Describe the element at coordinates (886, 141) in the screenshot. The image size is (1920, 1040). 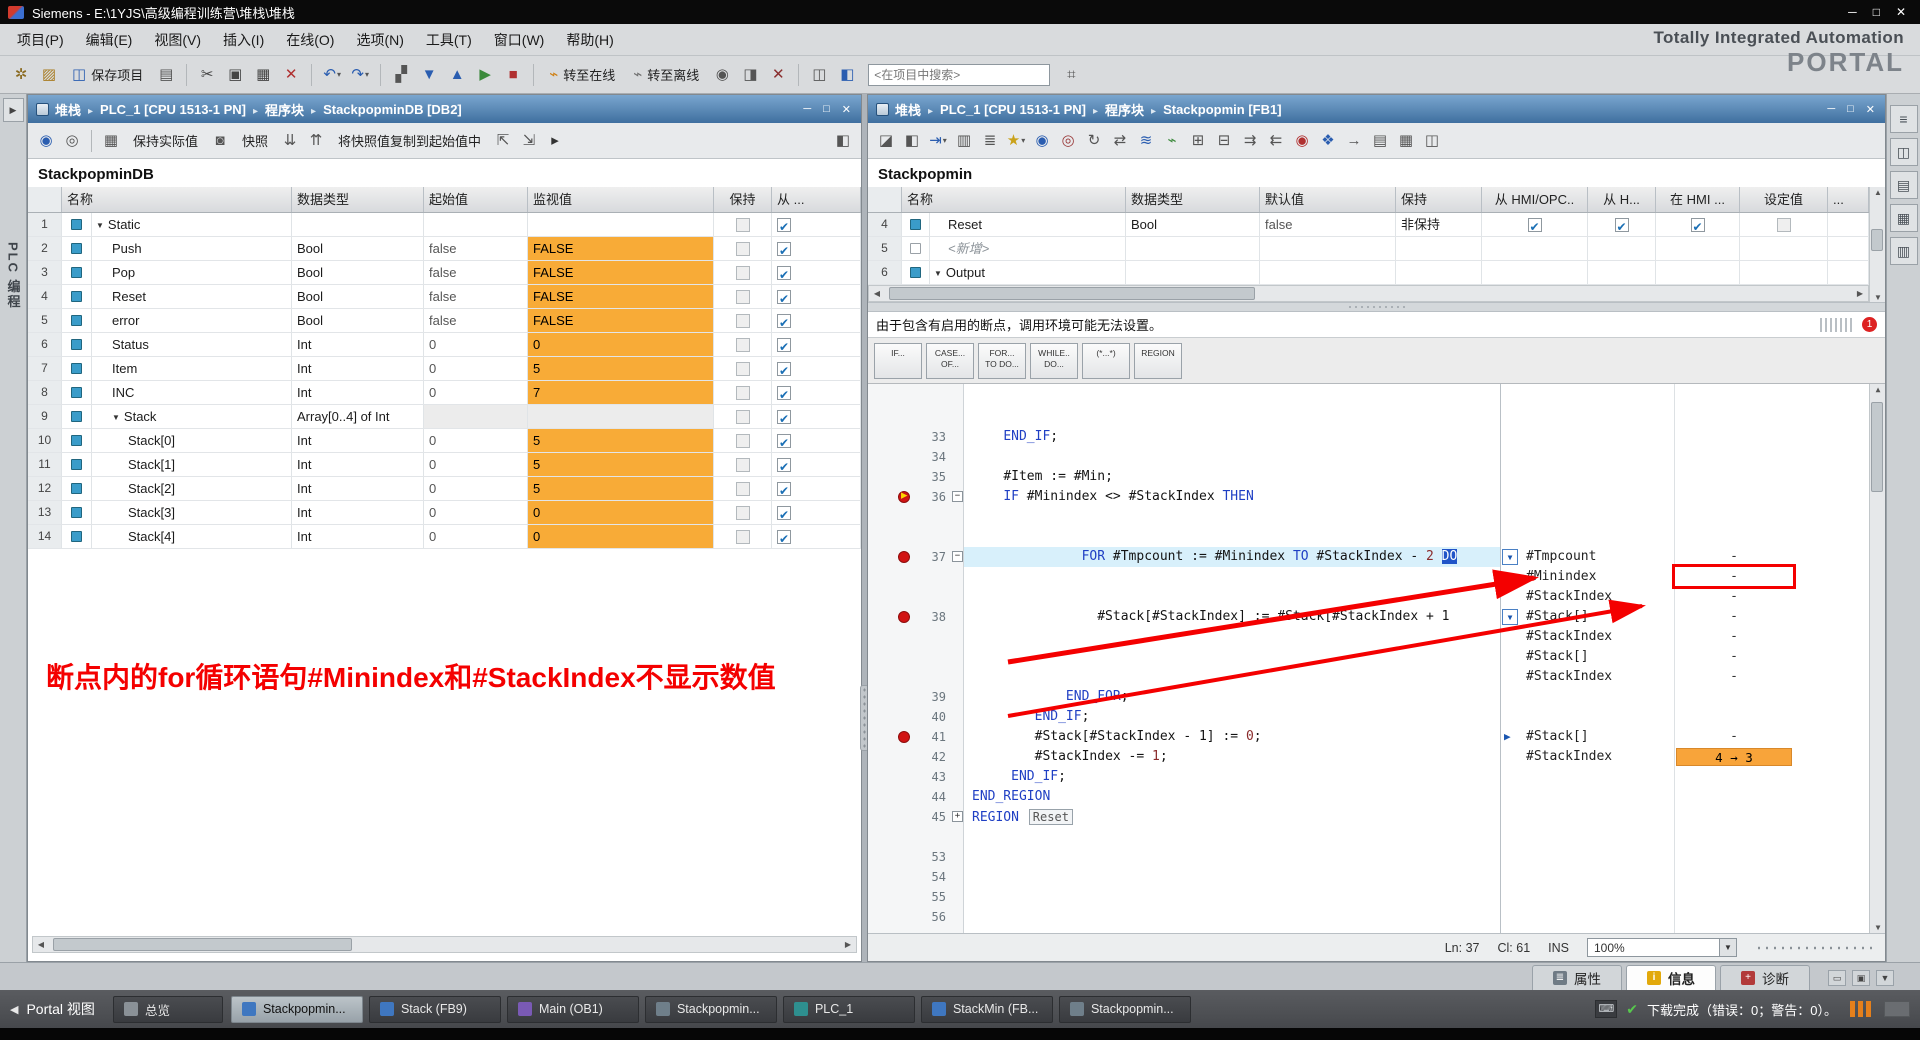
I see `insert-network-icon: ◪` at that location.